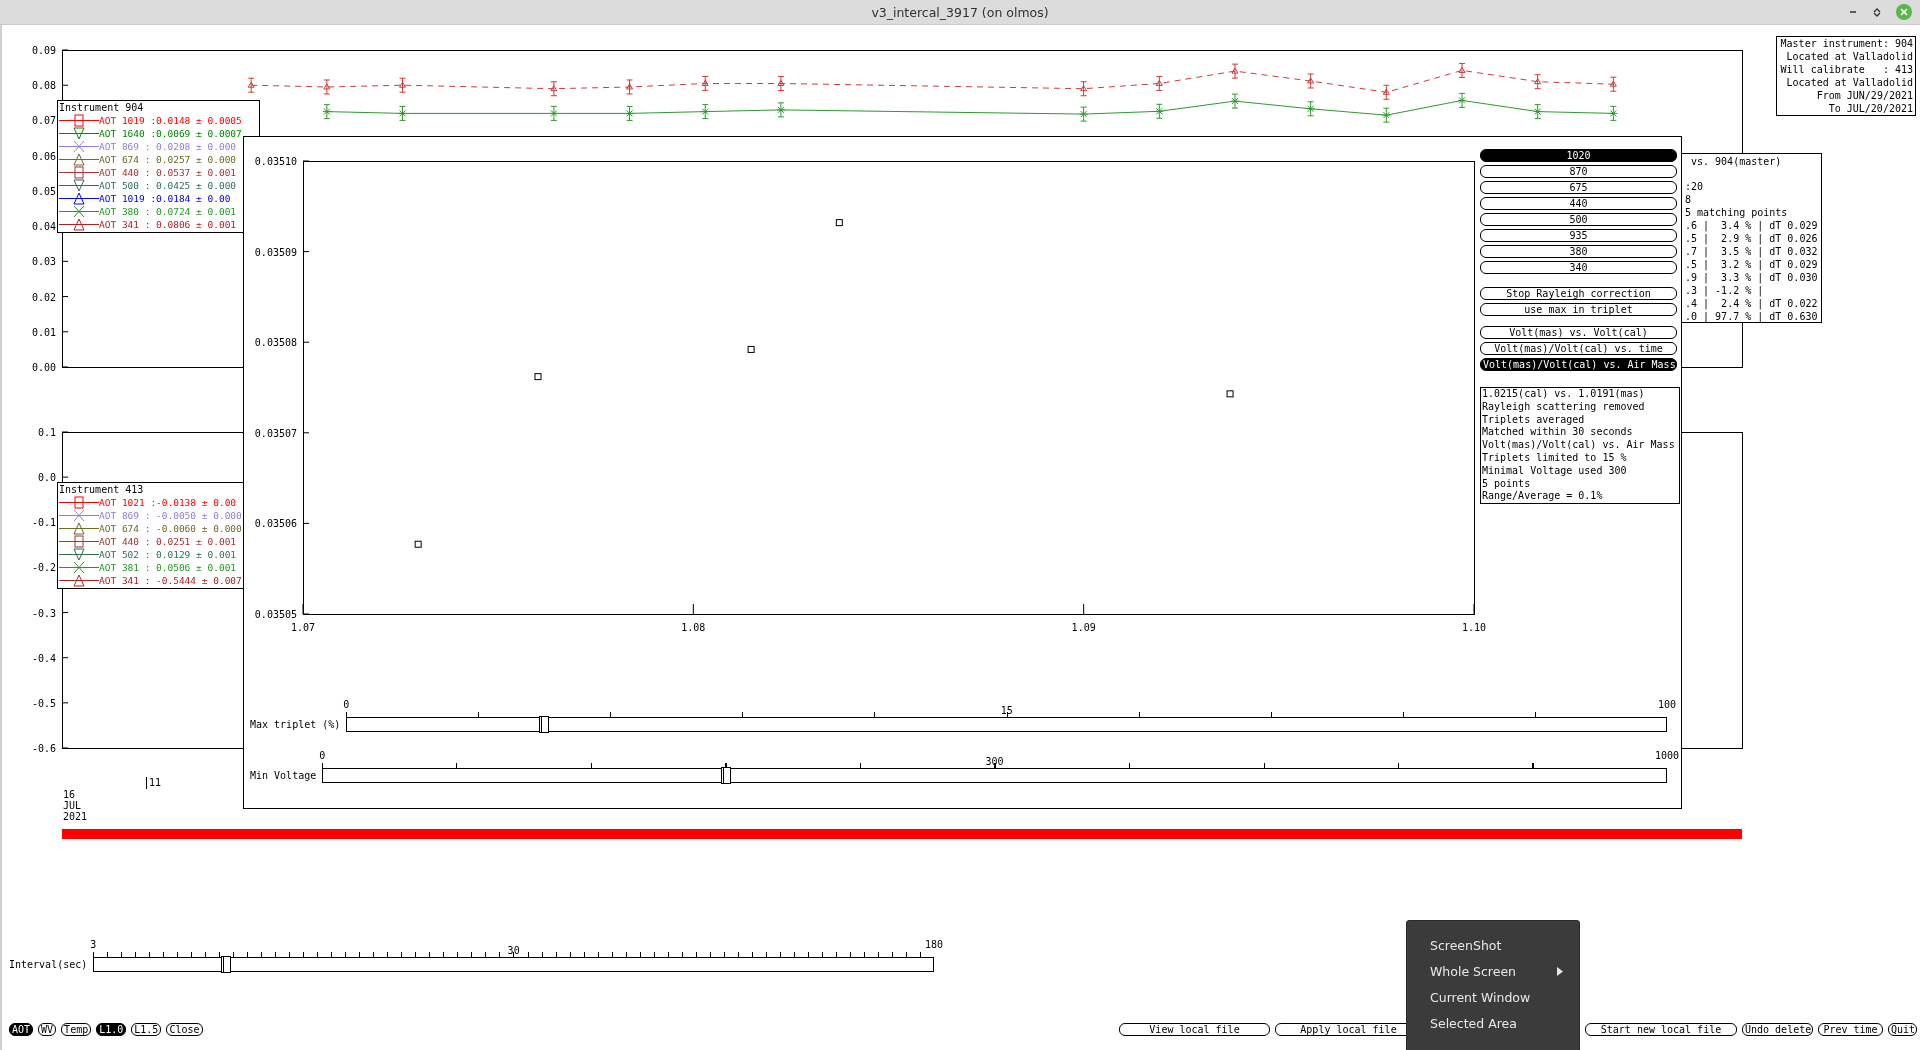  I want to click on mode-button: L1.0, so click(111, 1029).